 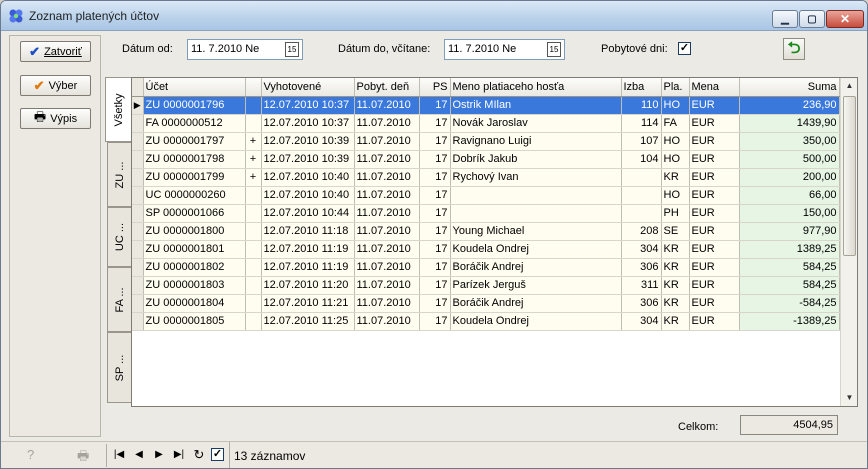 What do you see at coordinates (675, 87) in the screenshot?
I see `column-header: Pla.` at bounding box center [675, 87].